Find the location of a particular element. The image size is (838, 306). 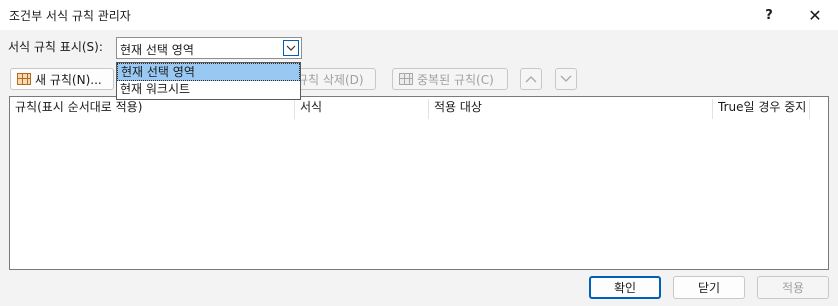

move-down-button is located at coordinates (566, 79).